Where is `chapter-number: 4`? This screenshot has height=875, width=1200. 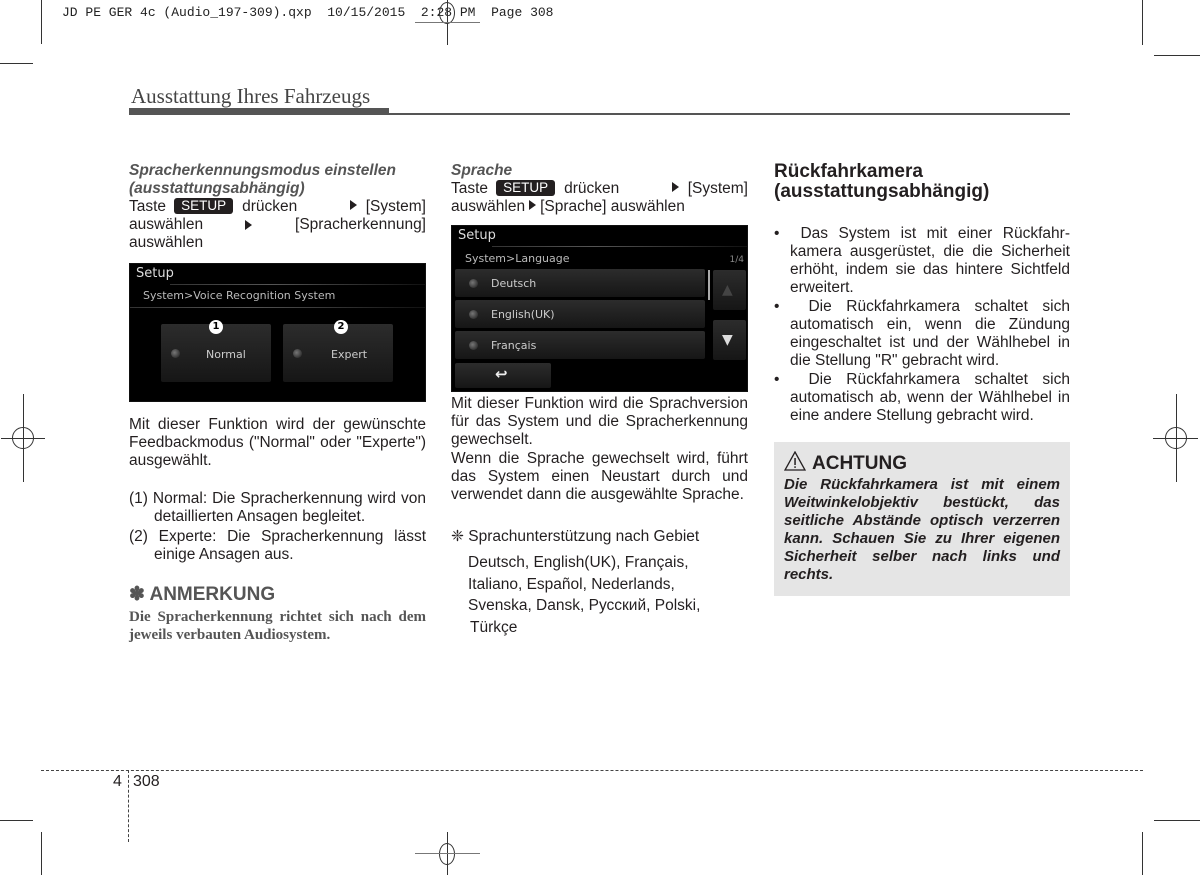 chapter-number: 4 is located at coordinates (117, 781).